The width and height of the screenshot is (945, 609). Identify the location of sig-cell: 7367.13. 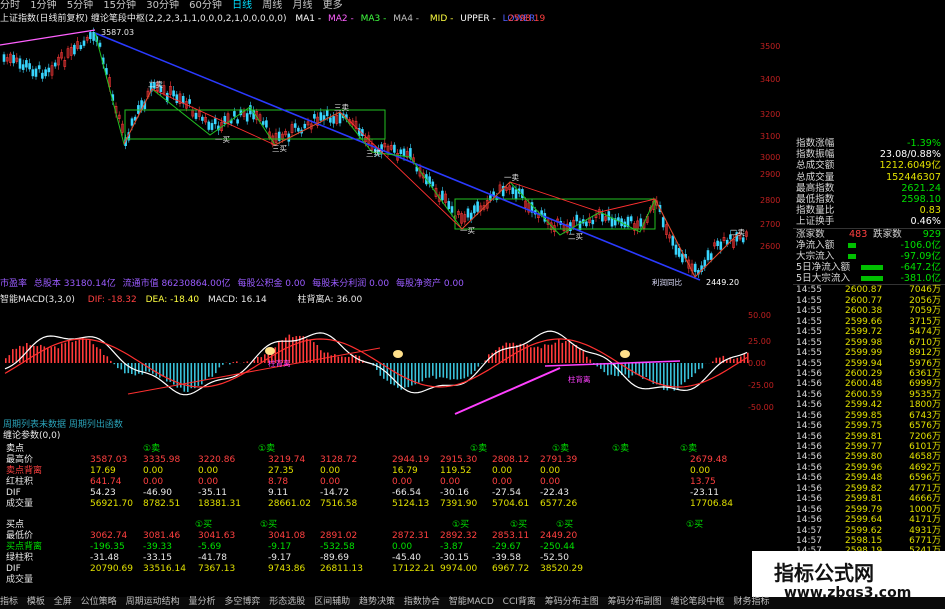
(217, 569).